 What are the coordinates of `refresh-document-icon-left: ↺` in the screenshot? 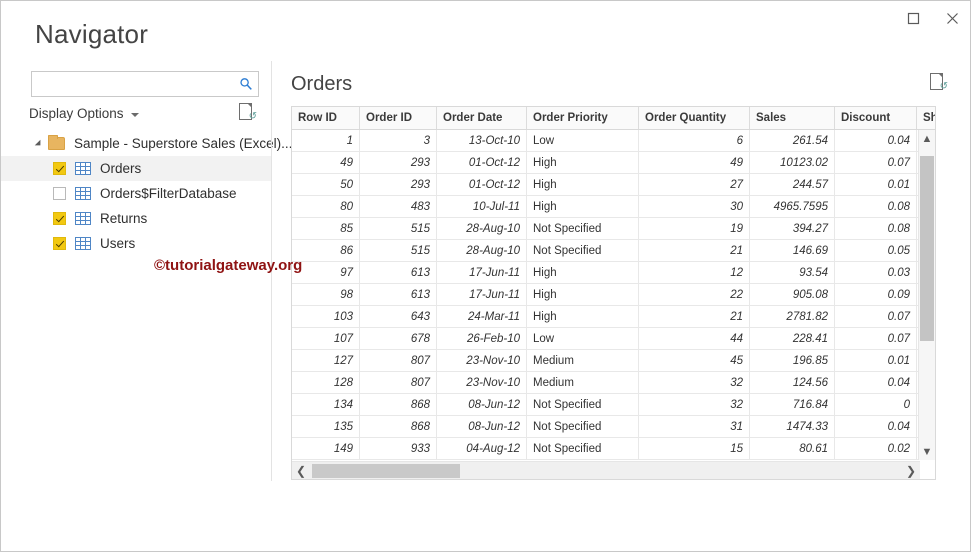 It's located at (248, 112).